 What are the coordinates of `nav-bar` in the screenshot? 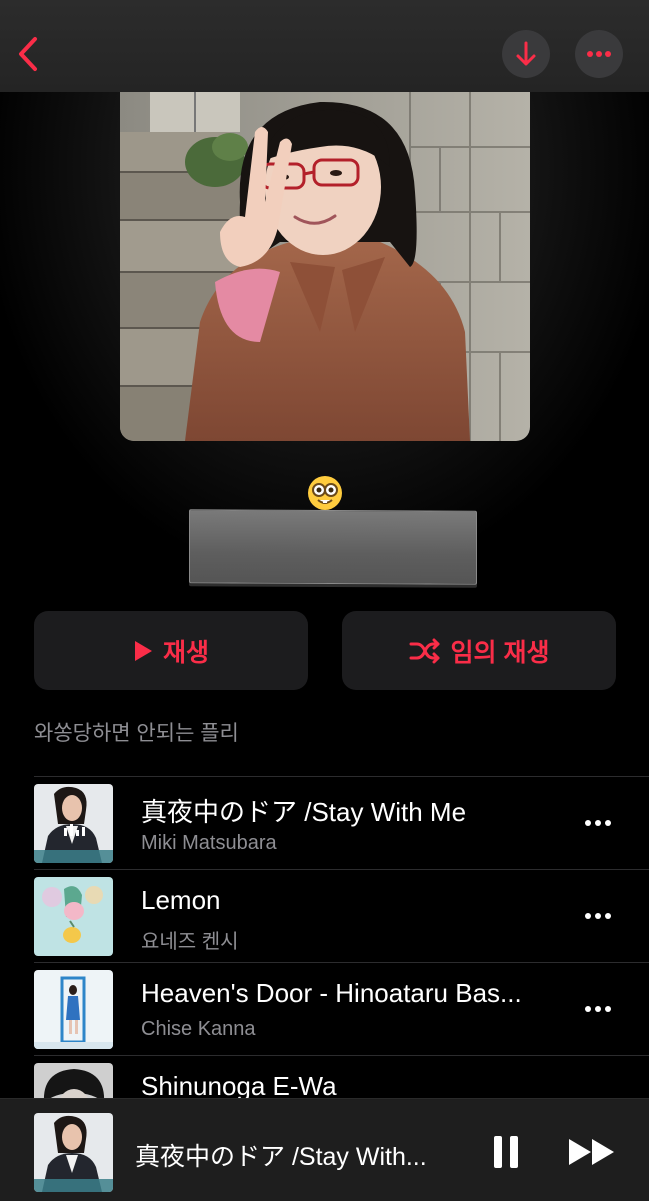 It's located at (324, 46).